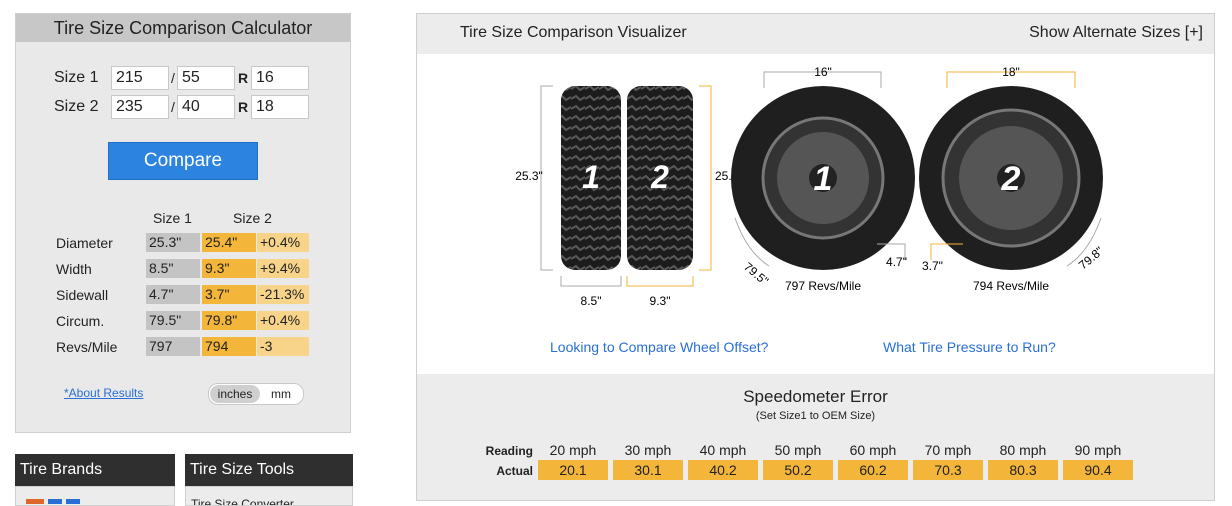 This screenshot has width=1232, height=506. What do you see at coordinates (173, 242) in the screenshot?
I see `result-size1-value: 25.3"` at bounding box center [173, 242].